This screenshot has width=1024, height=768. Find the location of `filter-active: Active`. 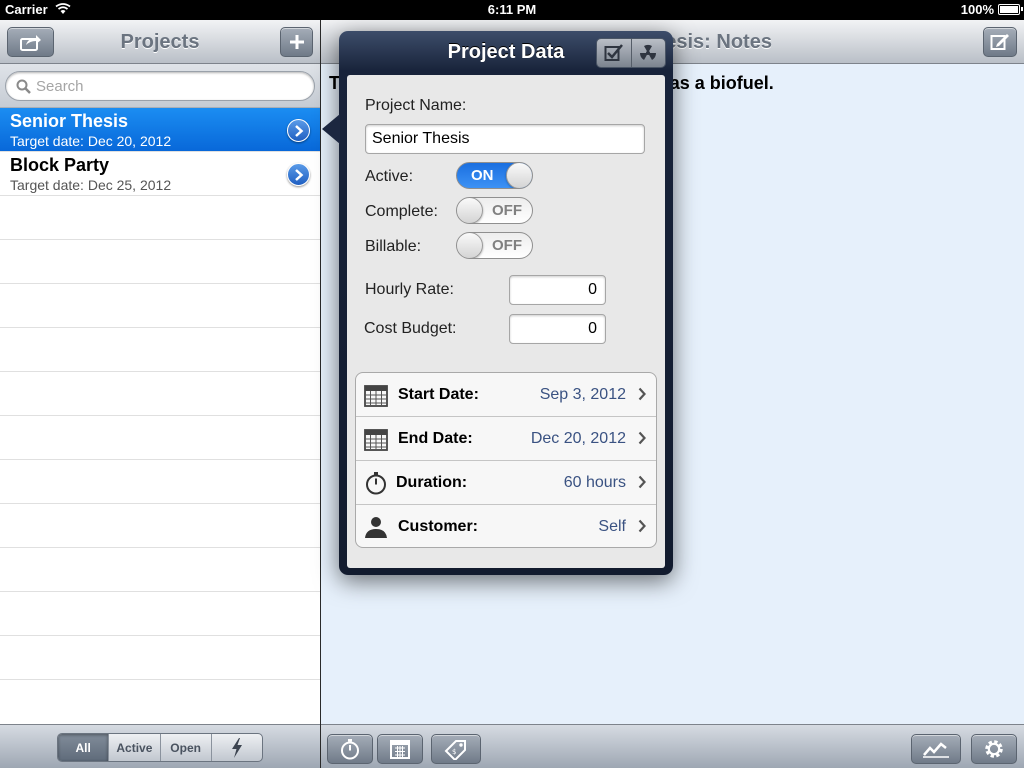

filter-active: Active is located at coordinates (135, 747).